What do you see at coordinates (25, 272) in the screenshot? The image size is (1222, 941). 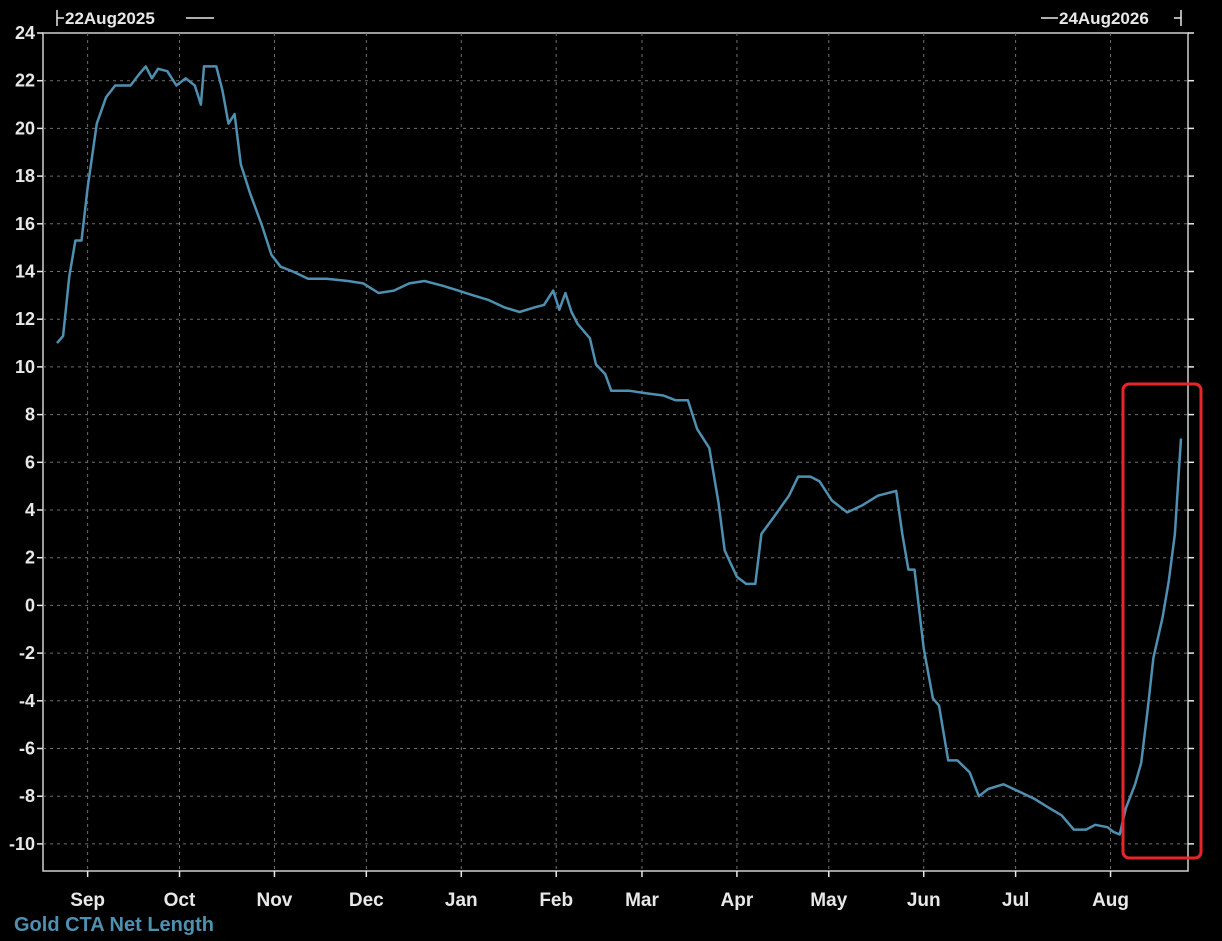 I see `y-tick-label: 14` at bounding box center [25, 272].